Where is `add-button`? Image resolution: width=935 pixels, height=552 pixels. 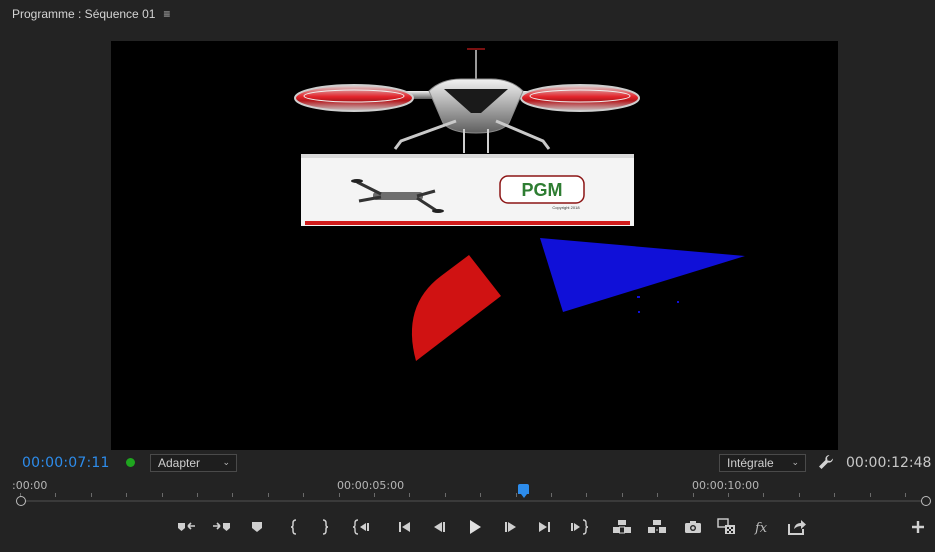 add-button is located at coordinates (918, 527).